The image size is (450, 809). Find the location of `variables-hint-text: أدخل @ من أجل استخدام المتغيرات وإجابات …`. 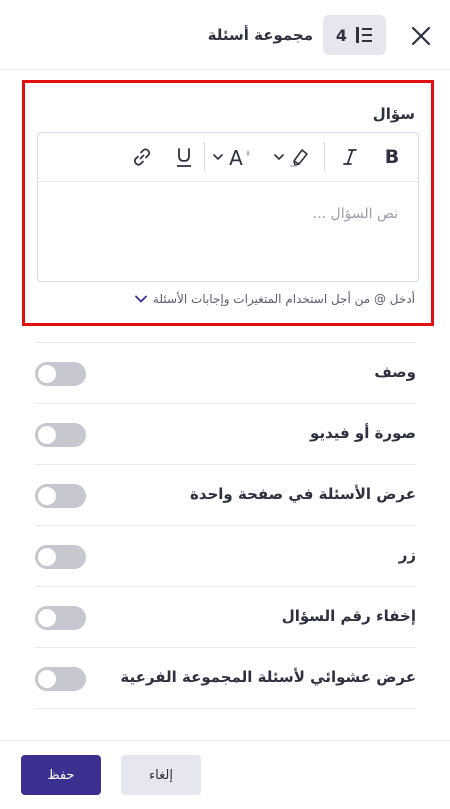

variables-hint-text: أدخل @ من أجل استخدام المتغيرات وإجابات … is located at coordinates (283, 299).